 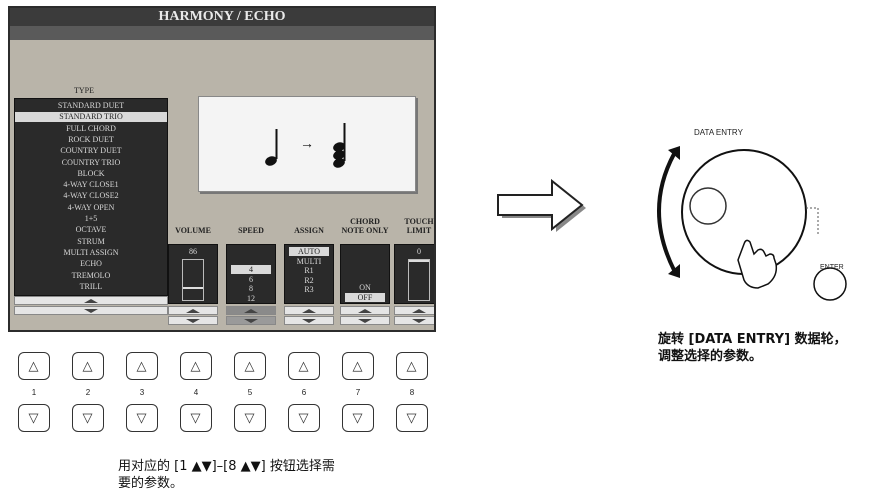 What do you see at coordinates (358, 392) in the screenshot?
I see `button-number-label: 7` at bounding box center [358, 392].